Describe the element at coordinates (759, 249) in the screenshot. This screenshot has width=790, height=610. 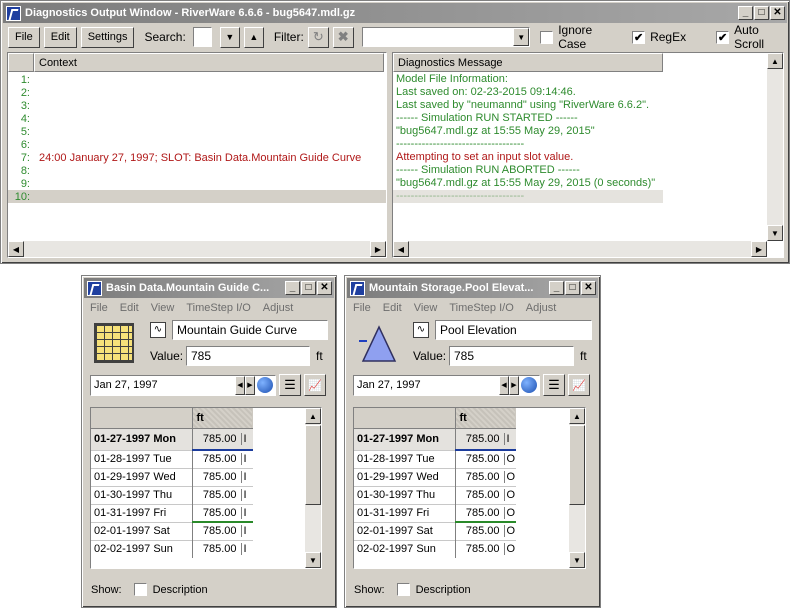
I see `scroll-right-icon: ▶` at that location.